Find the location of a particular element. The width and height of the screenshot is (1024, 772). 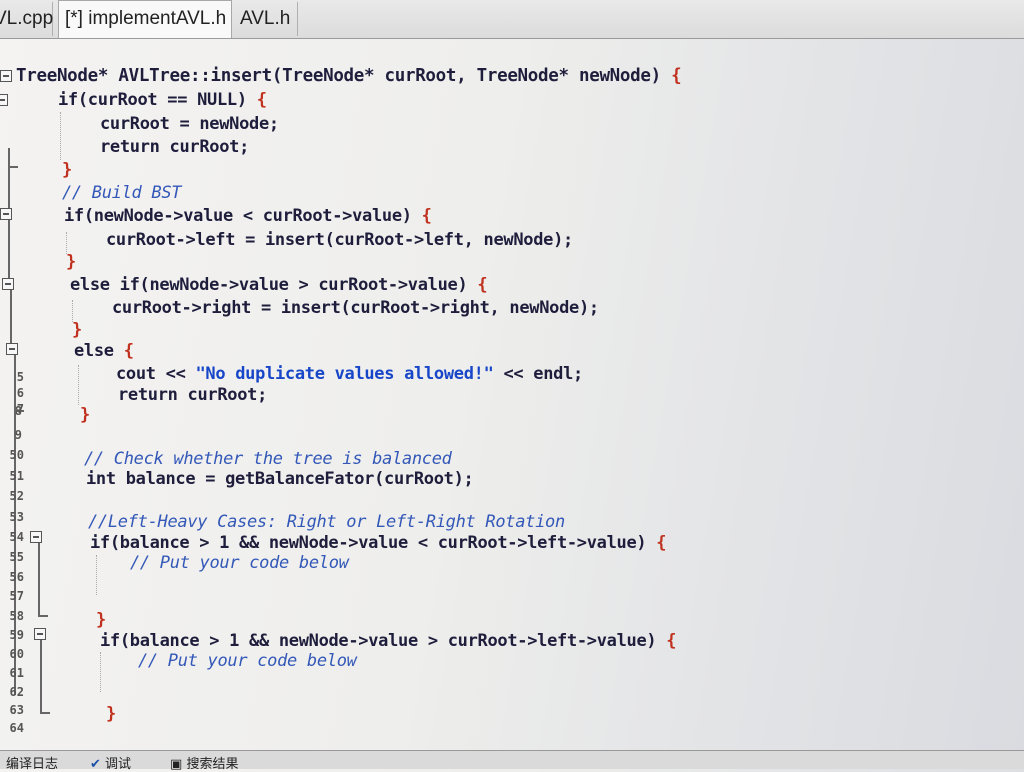

search-results-icon: ▣ is located at coordinates (176, 764).